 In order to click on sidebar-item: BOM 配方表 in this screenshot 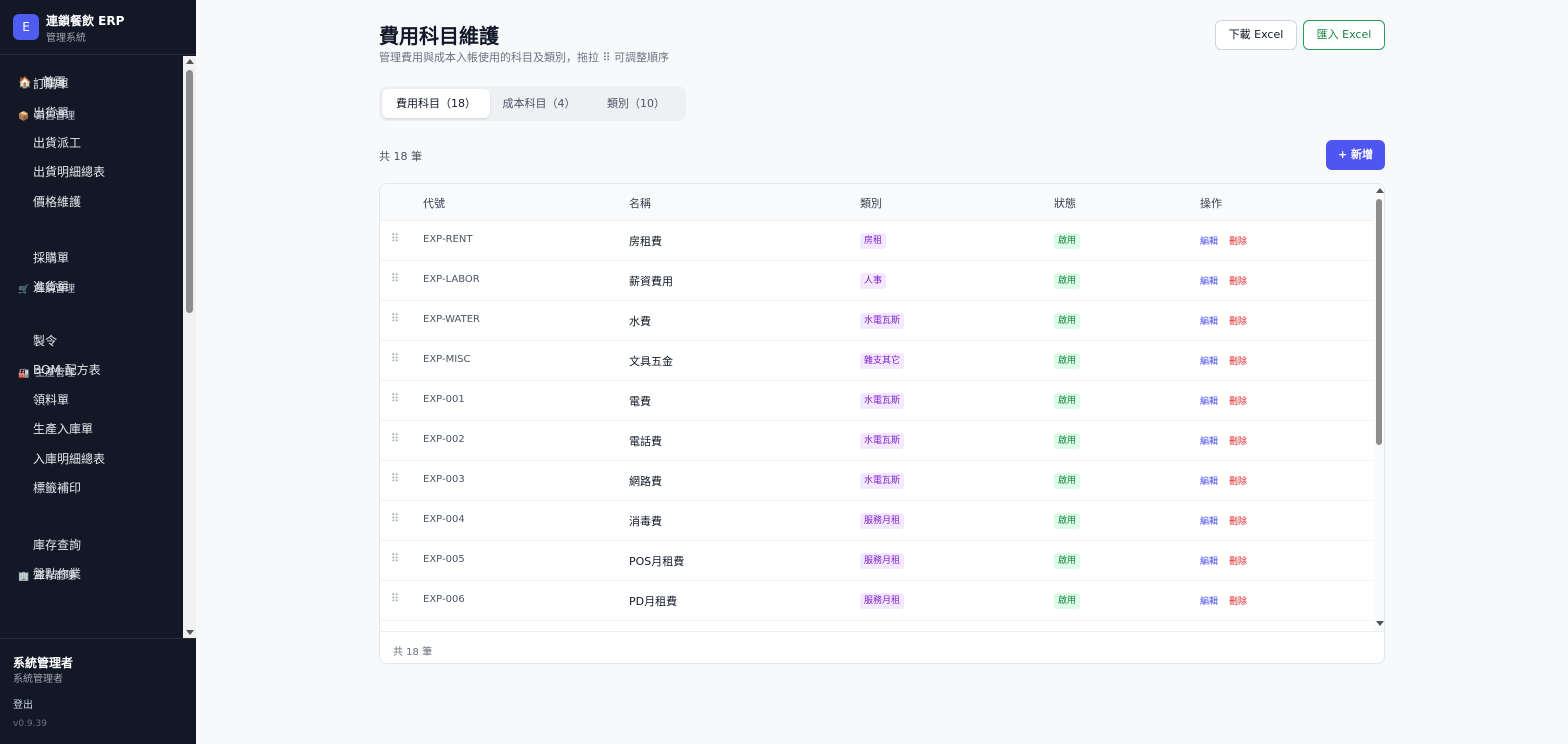, I will do `click(67, 369)`.